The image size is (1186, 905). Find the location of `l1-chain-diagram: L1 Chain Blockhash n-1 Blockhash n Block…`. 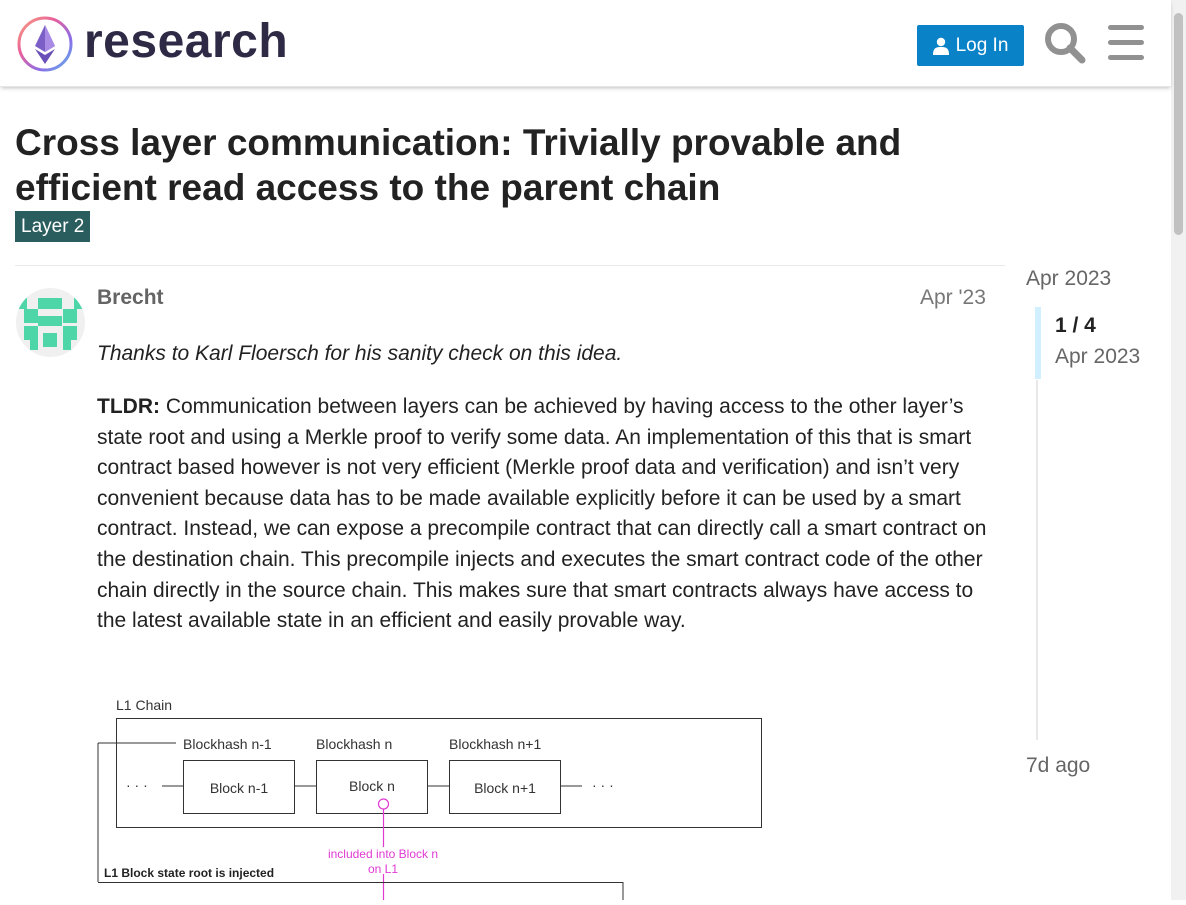

l1-chain-diagram: L1 Chain Blockhash n-1 Blockhash n Block… is located at coordinates (436, 796).